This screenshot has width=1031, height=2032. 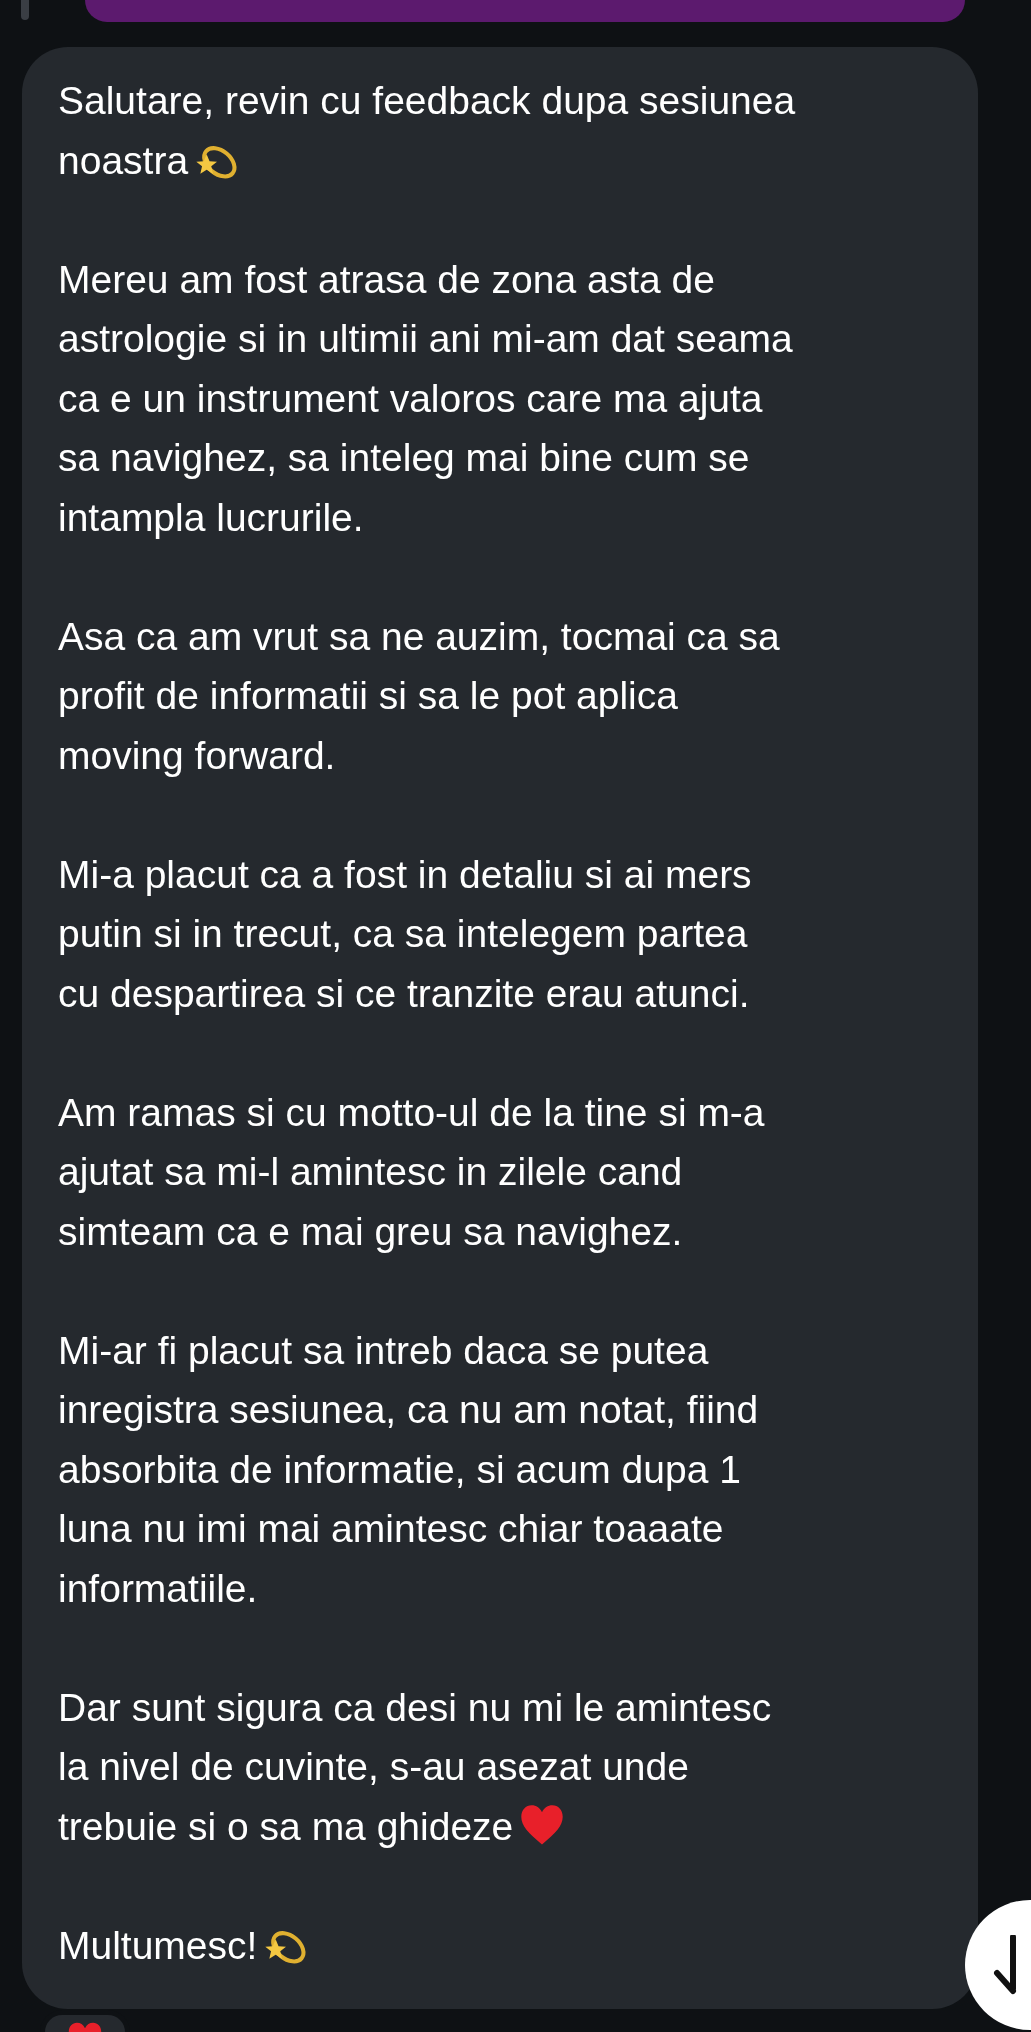 I want to click on message-text: noastra, so click(x=123, y=160).